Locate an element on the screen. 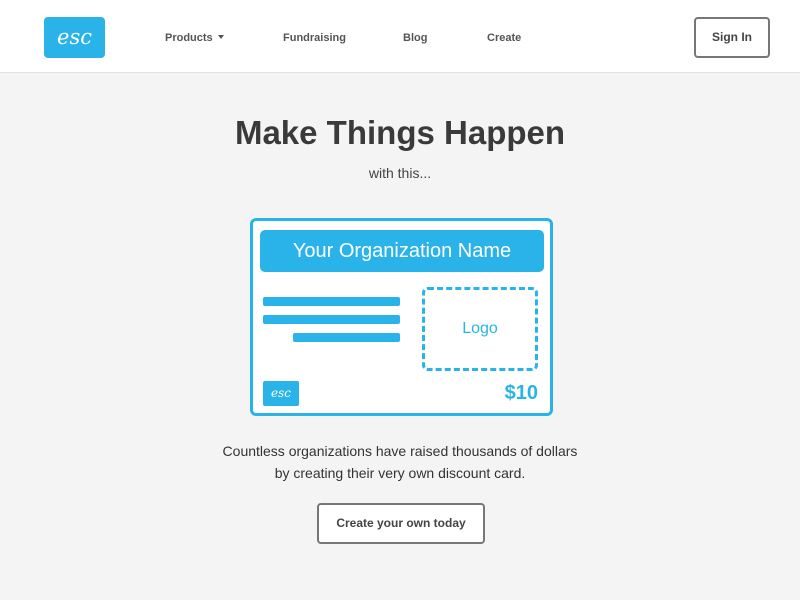 This screenshot has width=800, height=600. nav-products-menu: Products is located at coordinates (194, 38).